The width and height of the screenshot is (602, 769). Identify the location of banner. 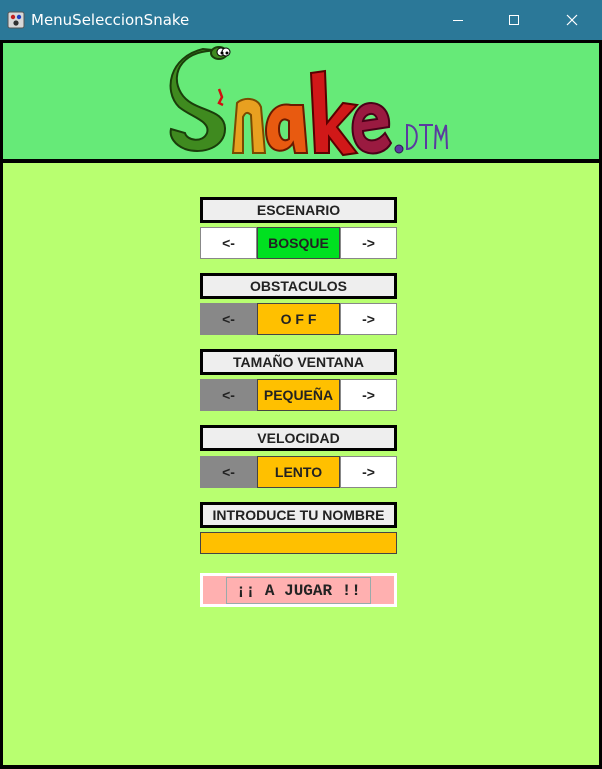
(301, 101).